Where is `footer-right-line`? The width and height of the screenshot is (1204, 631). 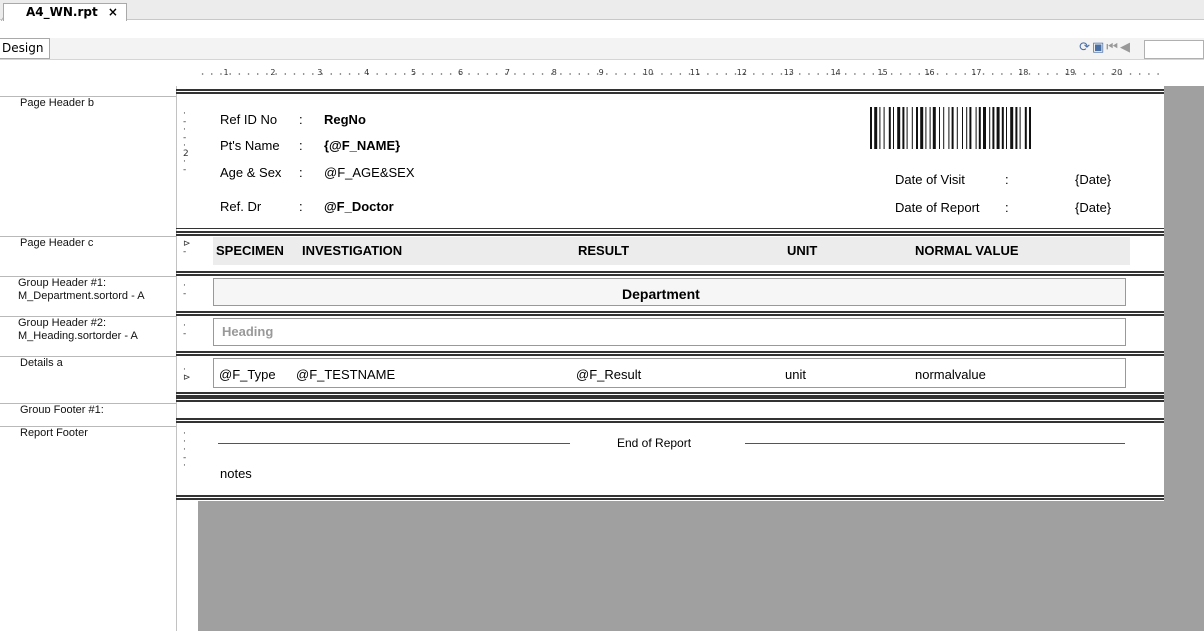
footer-right-line is located at coordinates (935, 443).